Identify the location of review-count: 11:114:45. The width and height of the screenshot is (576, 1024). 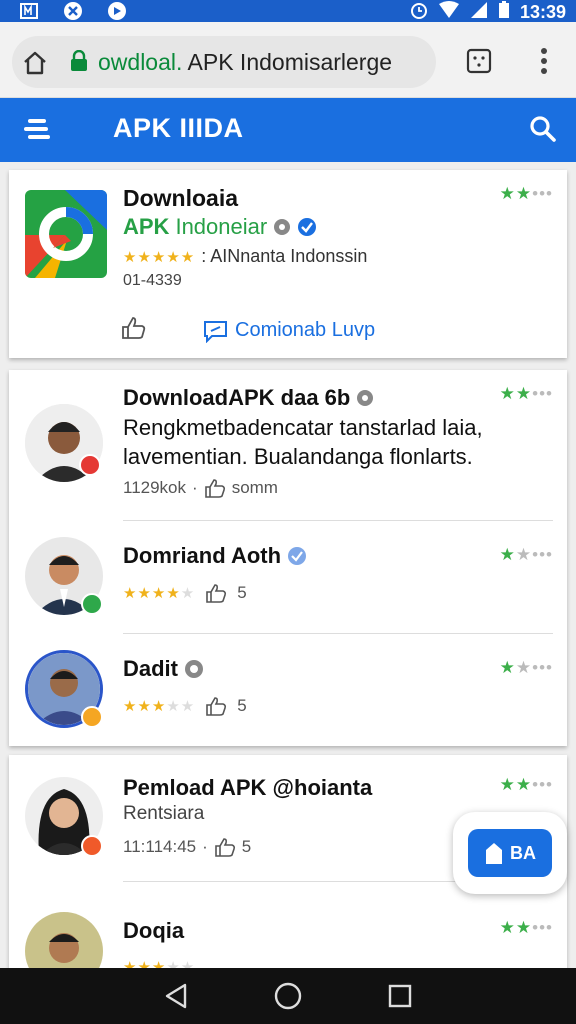
(160, 846).